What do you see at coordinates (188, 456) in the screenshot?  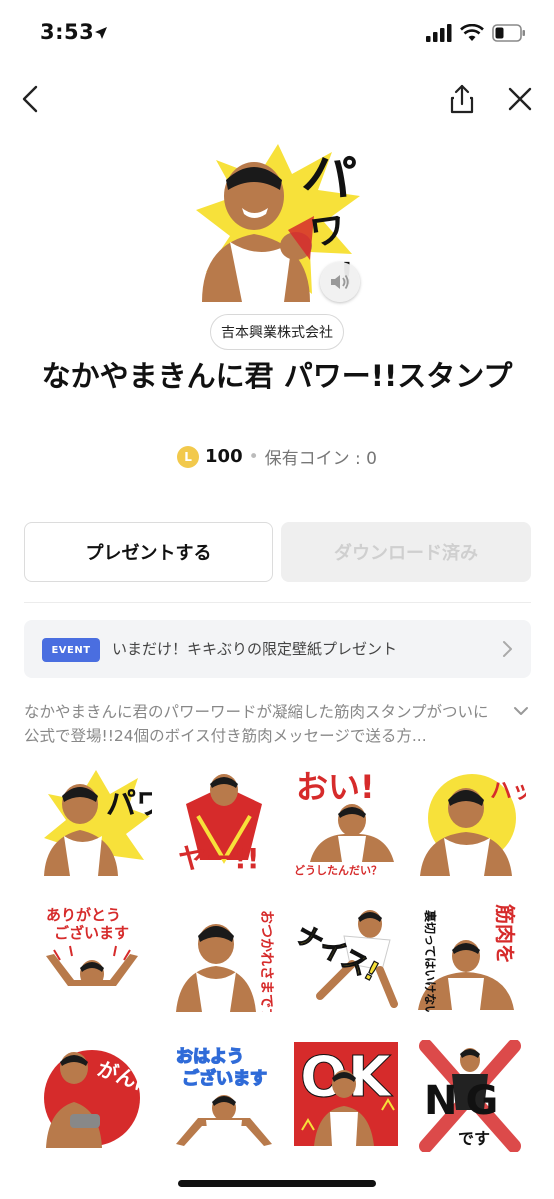 I see `coin-icon: L` at bounding box center [188, 456].